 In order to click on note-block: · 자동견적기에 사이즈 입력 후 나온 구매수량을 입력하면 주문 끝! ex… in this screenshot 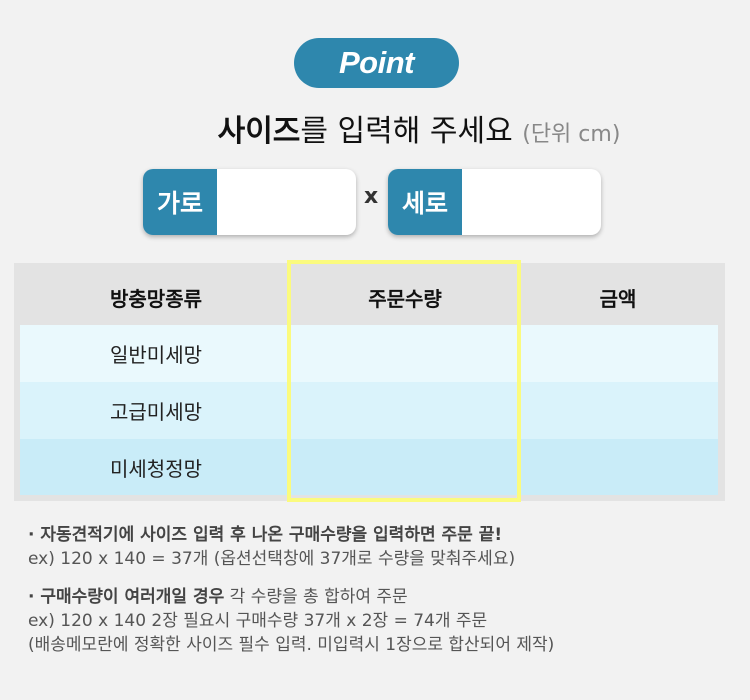, I will do `click(385, 547)`.